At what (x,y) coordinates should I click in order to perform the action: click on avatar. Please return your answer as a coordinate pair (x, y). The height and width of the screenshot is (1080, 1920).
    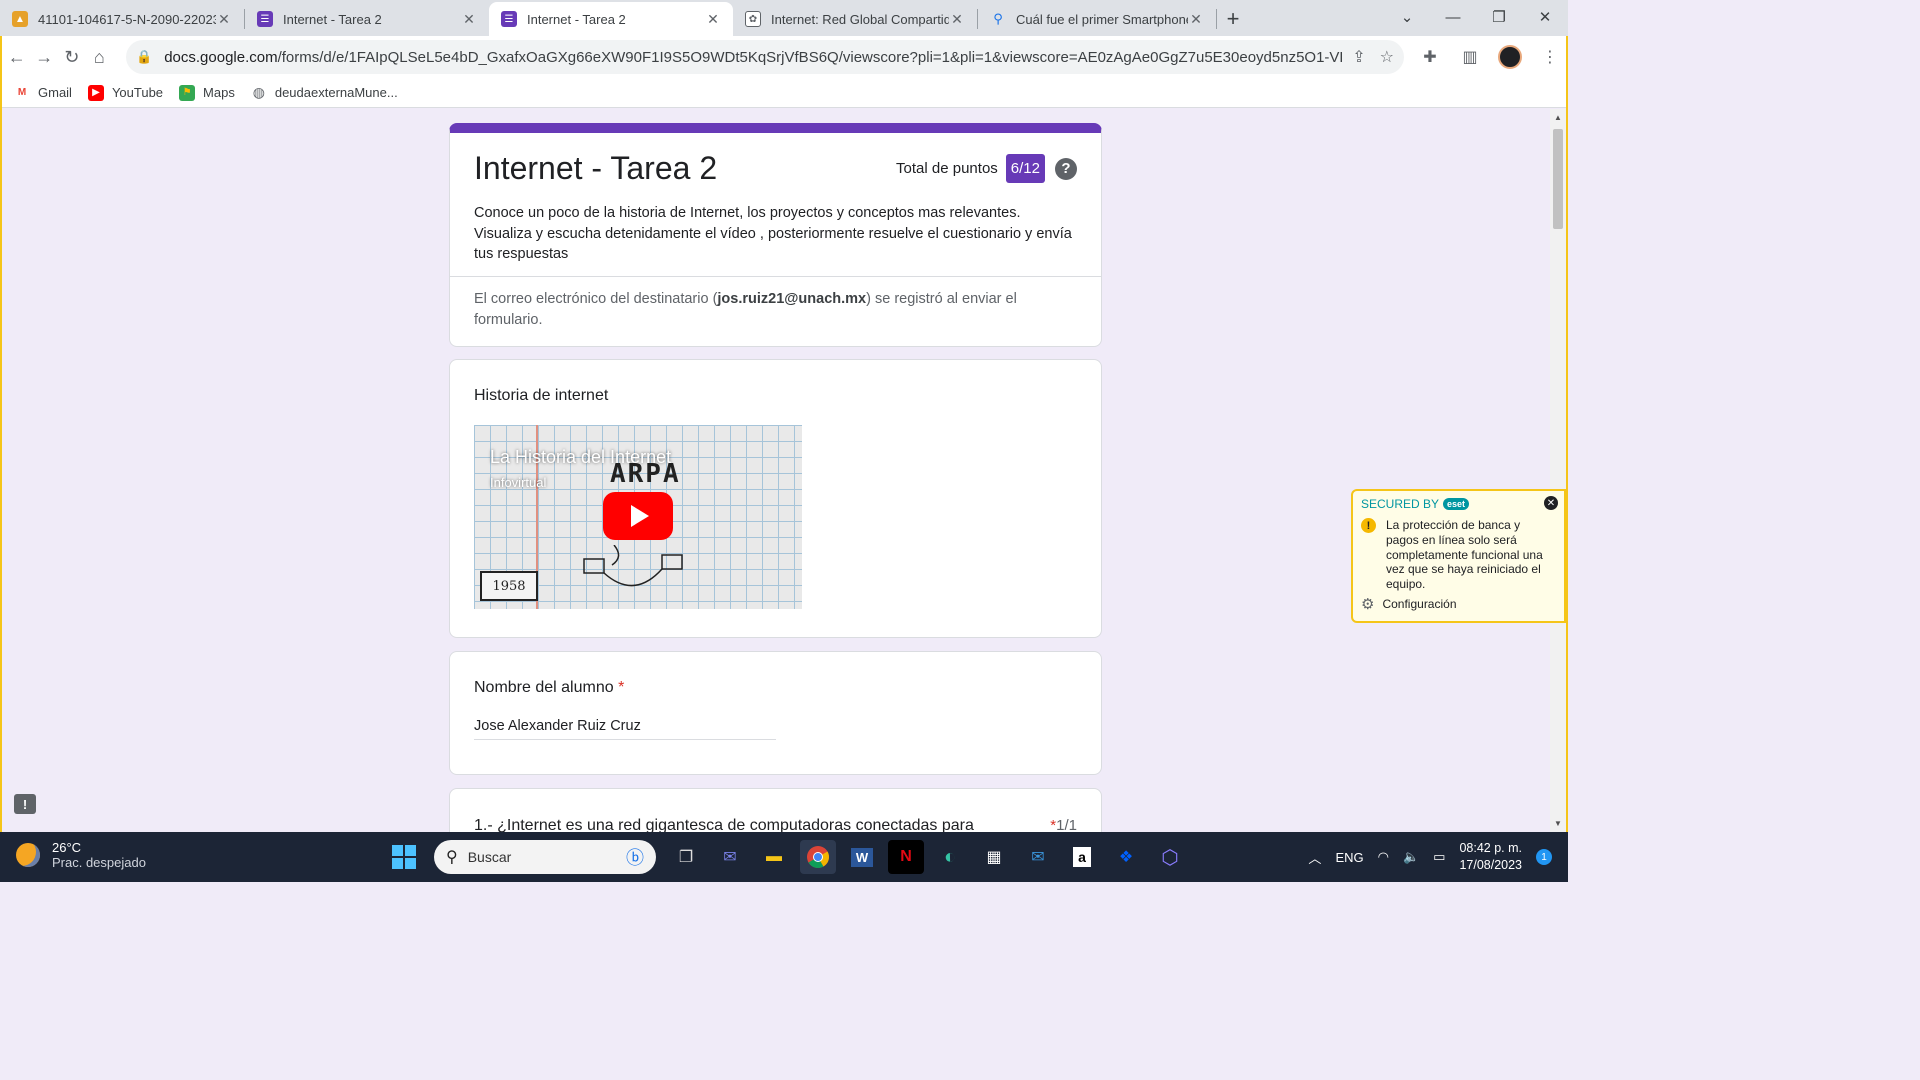
    Looking at the image, I should click on (1510, 57).